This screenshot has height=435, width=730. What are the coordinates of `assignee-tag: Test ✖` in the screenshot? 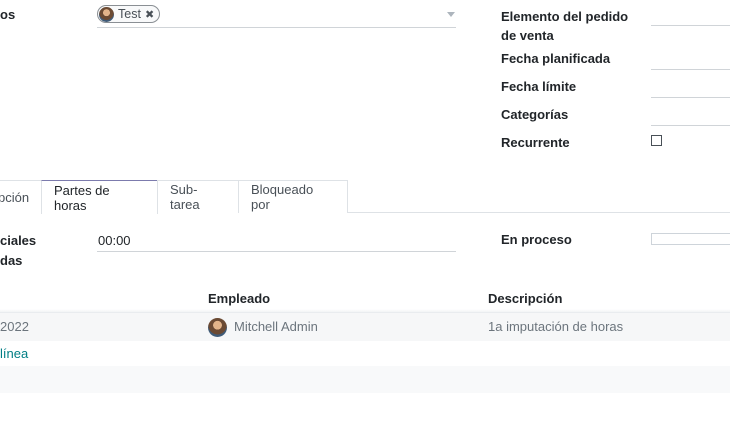 It's located at (129, 14).